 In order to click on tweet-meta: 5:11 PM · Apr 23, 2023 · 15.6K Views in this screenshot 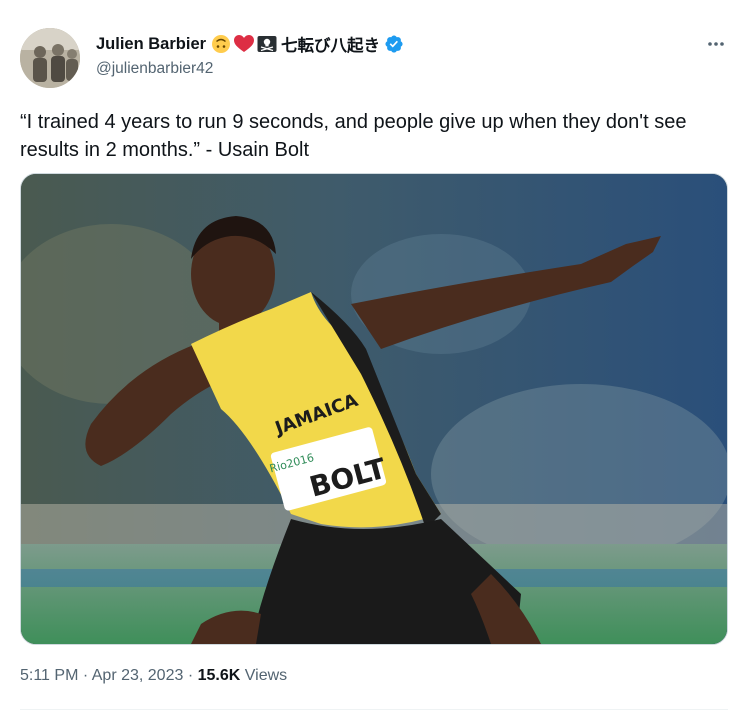, I will do `click(153, 676)`.